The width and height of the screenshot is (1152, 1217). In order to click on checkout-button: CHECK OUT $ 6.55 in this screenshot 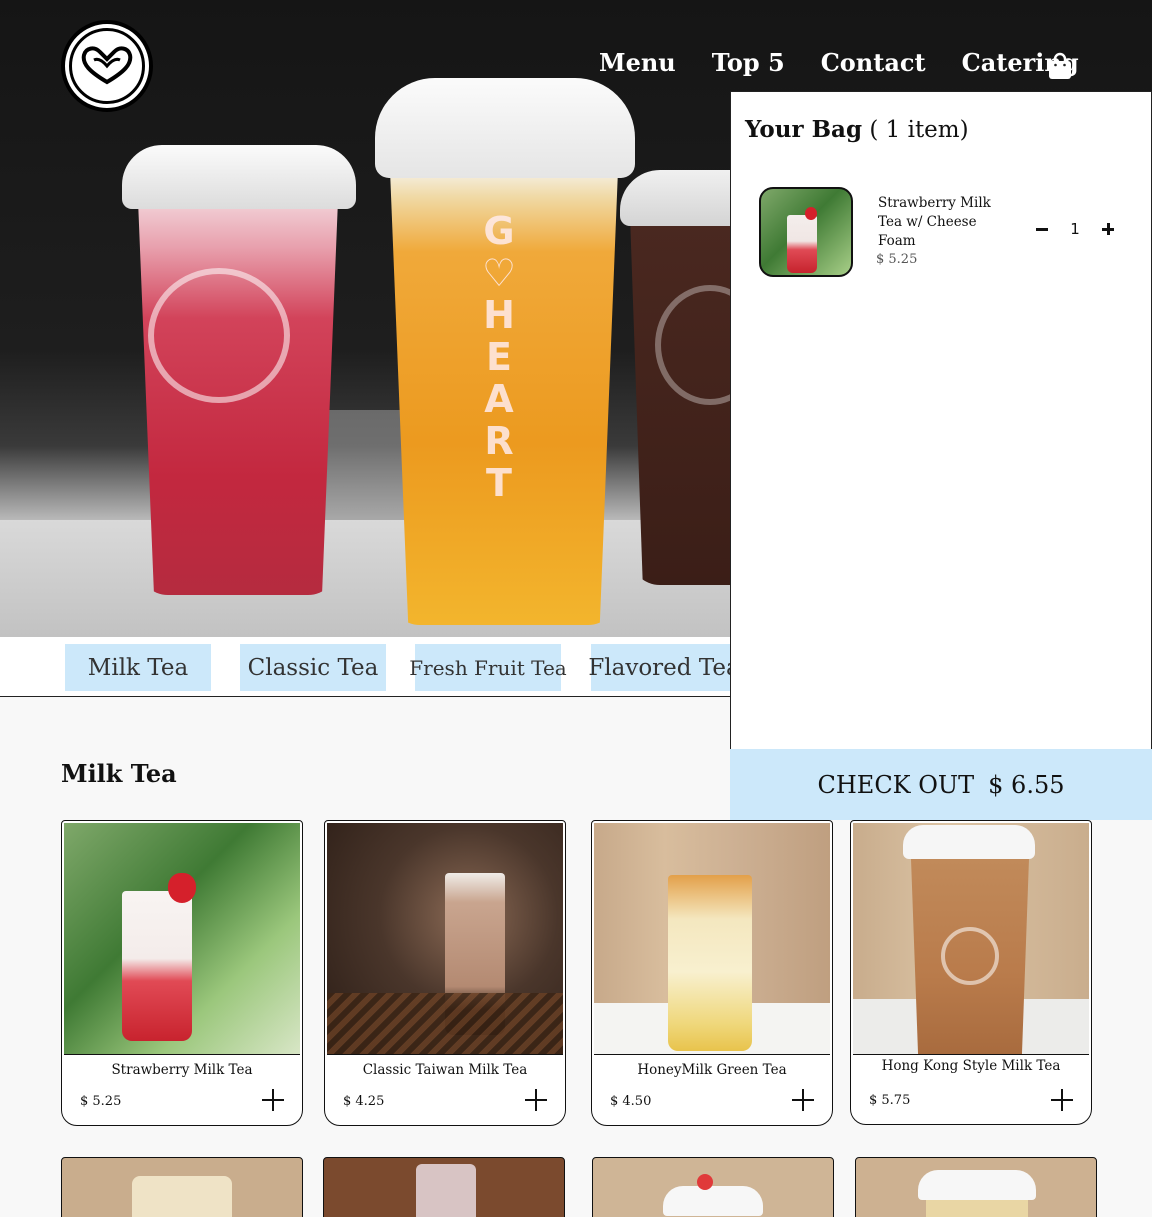, I will do `click(941, 784)`.